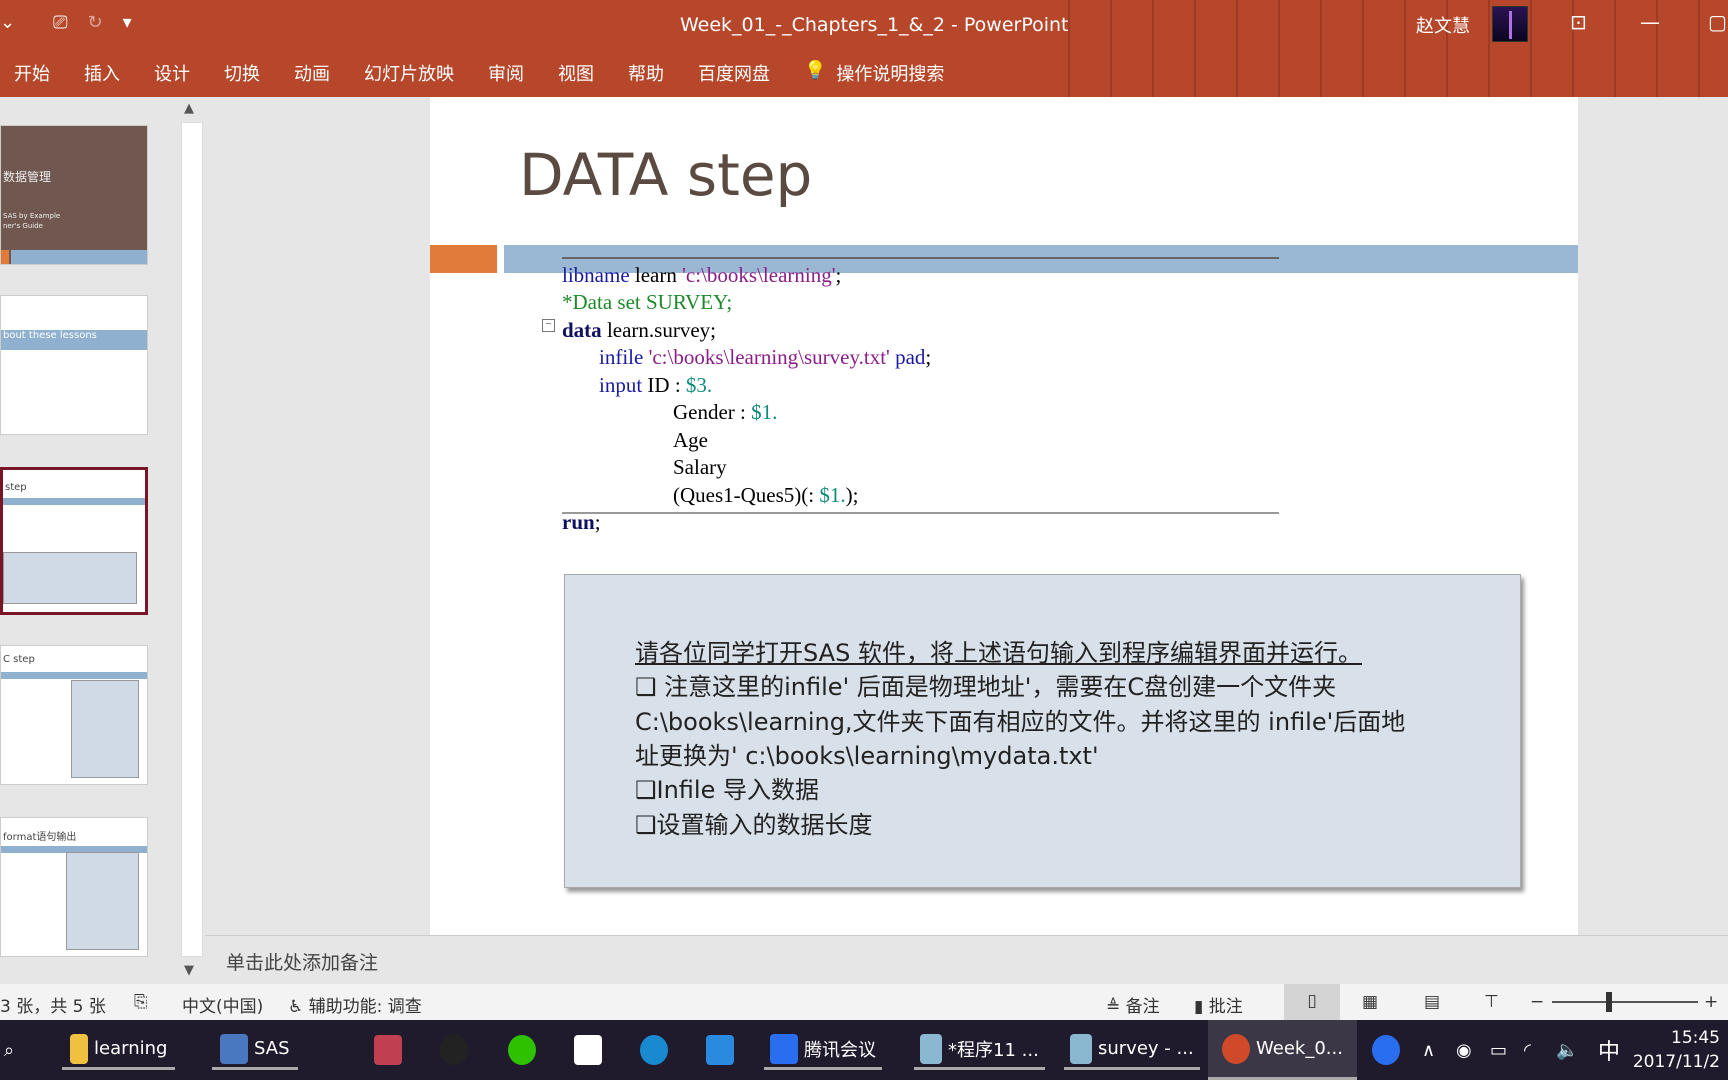 The width and height of the screenshot is (1728, 1080). I want to click on avatar, so click(1510, 24).